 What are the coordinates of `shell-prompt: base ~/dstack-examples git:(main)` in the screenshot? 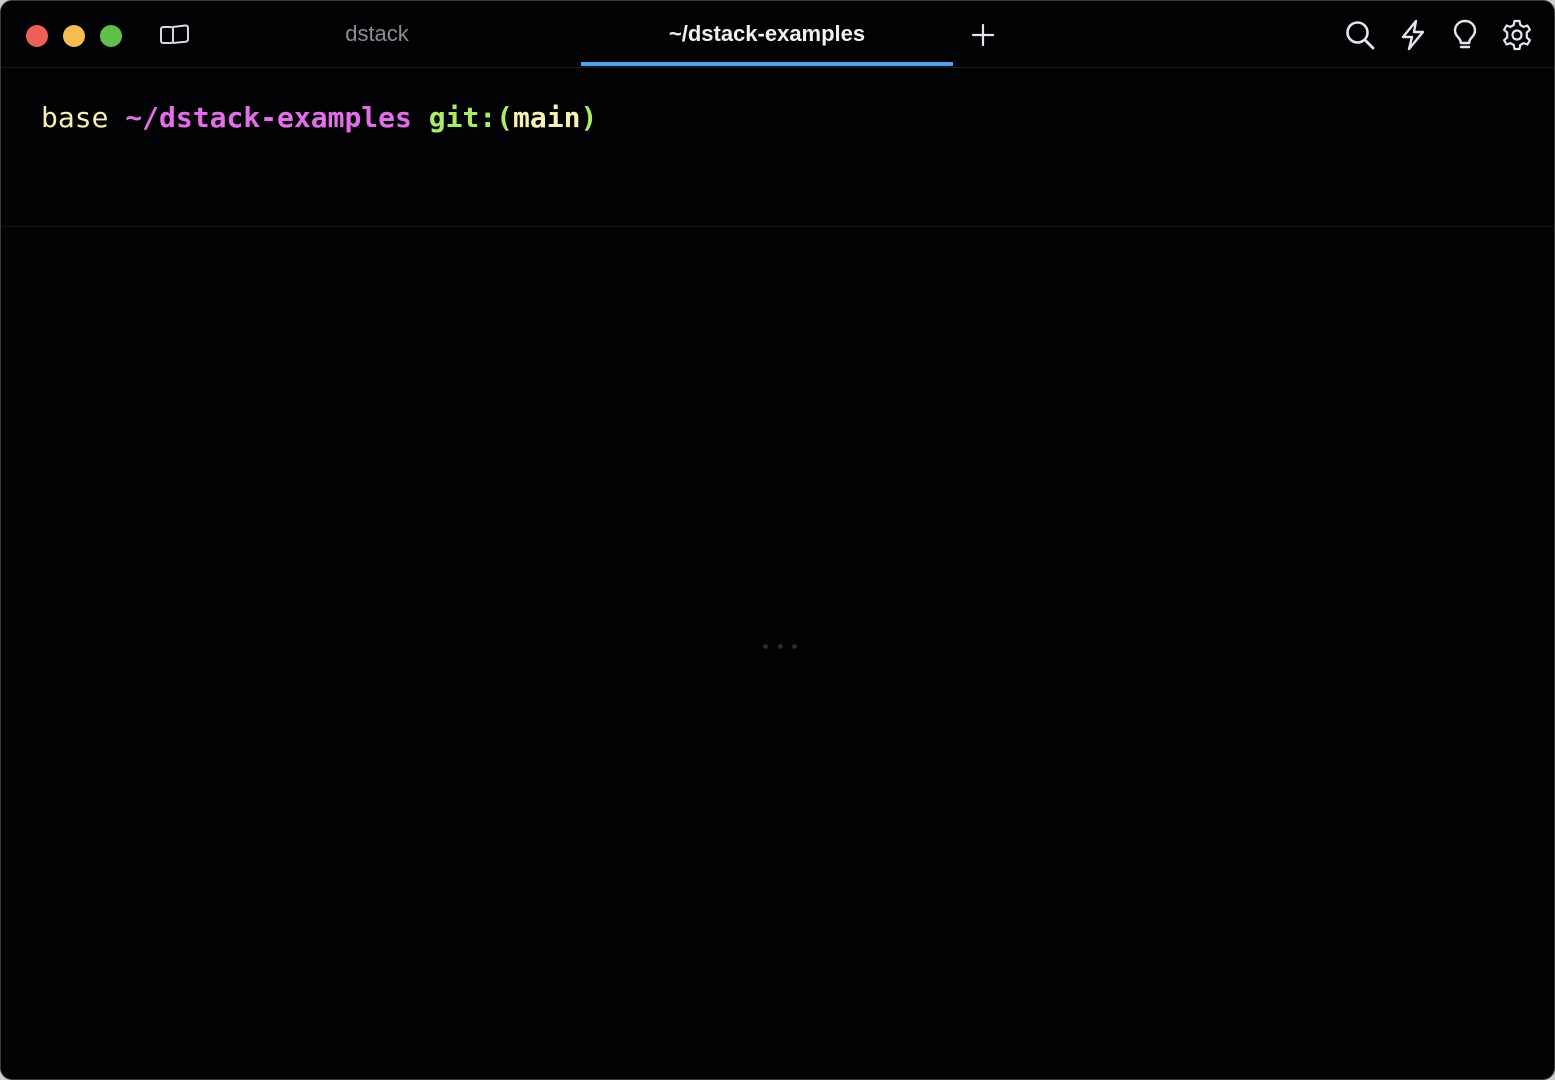 It's located at (319, 117).